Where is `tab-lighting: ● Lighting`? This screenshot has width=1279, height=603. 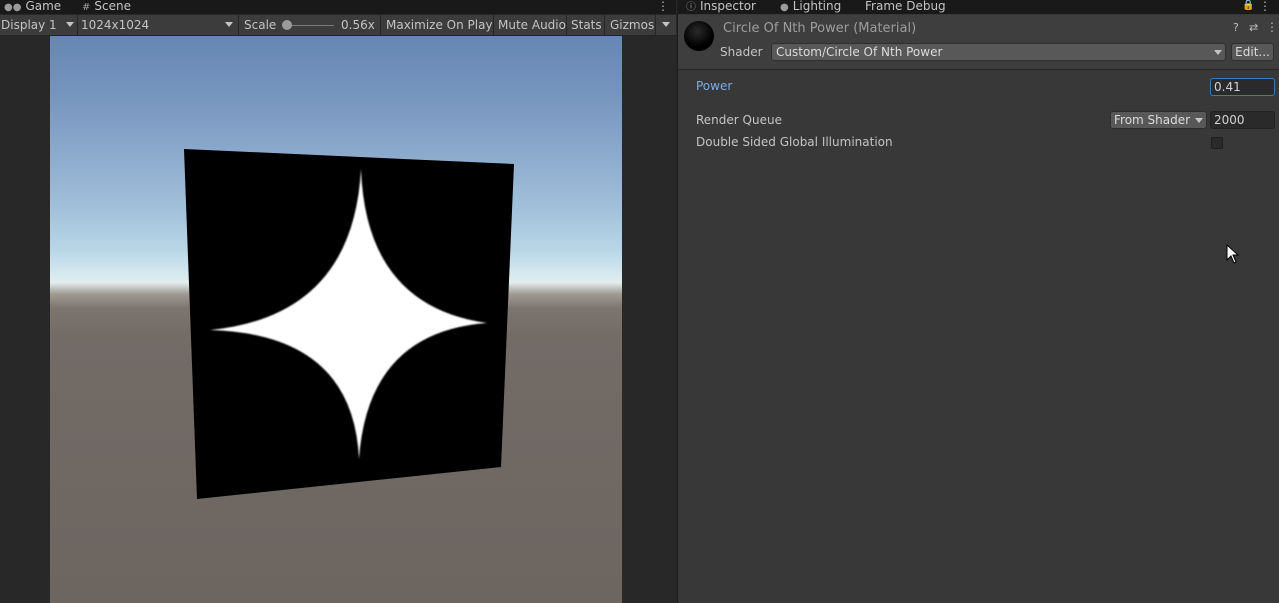
tab-lighting: ● Lighting is located at coordinates (810, 7).